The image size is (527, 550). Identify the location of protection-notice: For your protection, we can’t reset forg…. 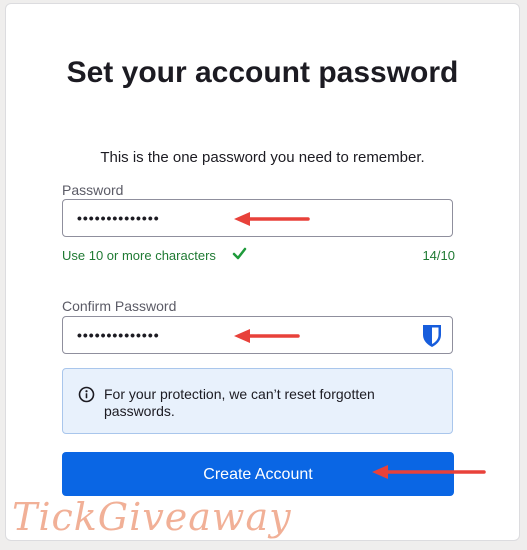
(257, 401).